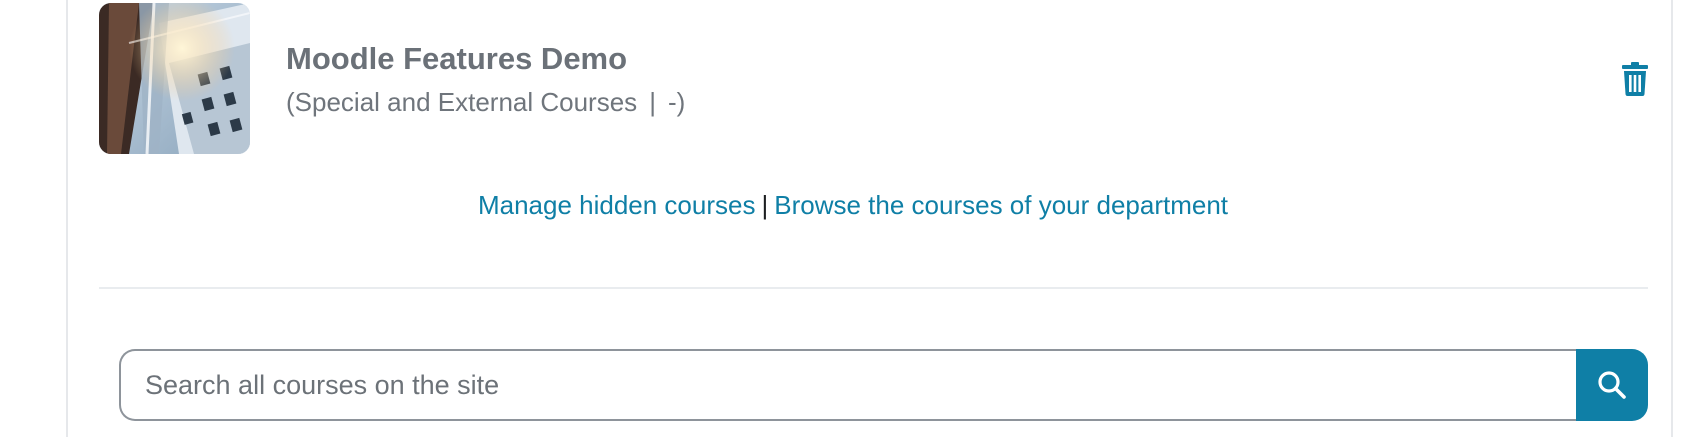 This screenshot has height=437, width=1706. I want to click on course-image-building, so click(174, 78).